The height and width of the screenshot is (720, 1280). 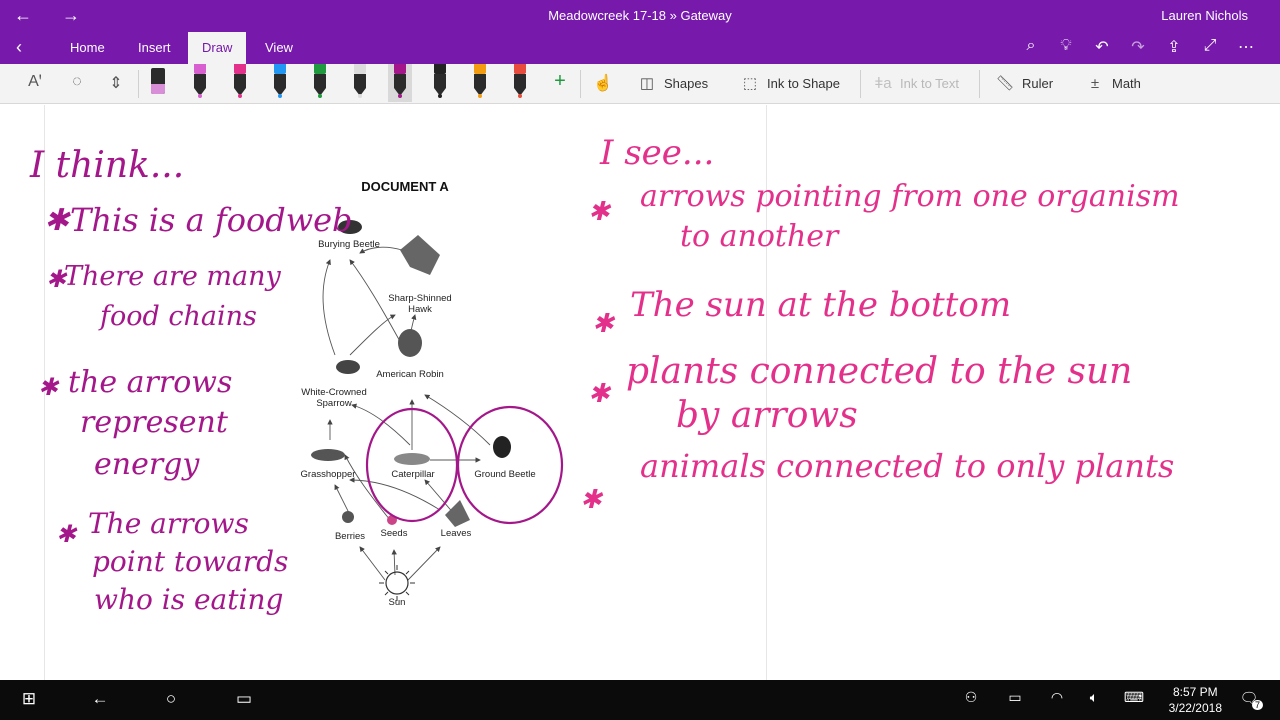 What do you see at coordinates (372, 563) in the screenshot?
I see `arrow-sun-to-berries` at bounding box center [372, 563].